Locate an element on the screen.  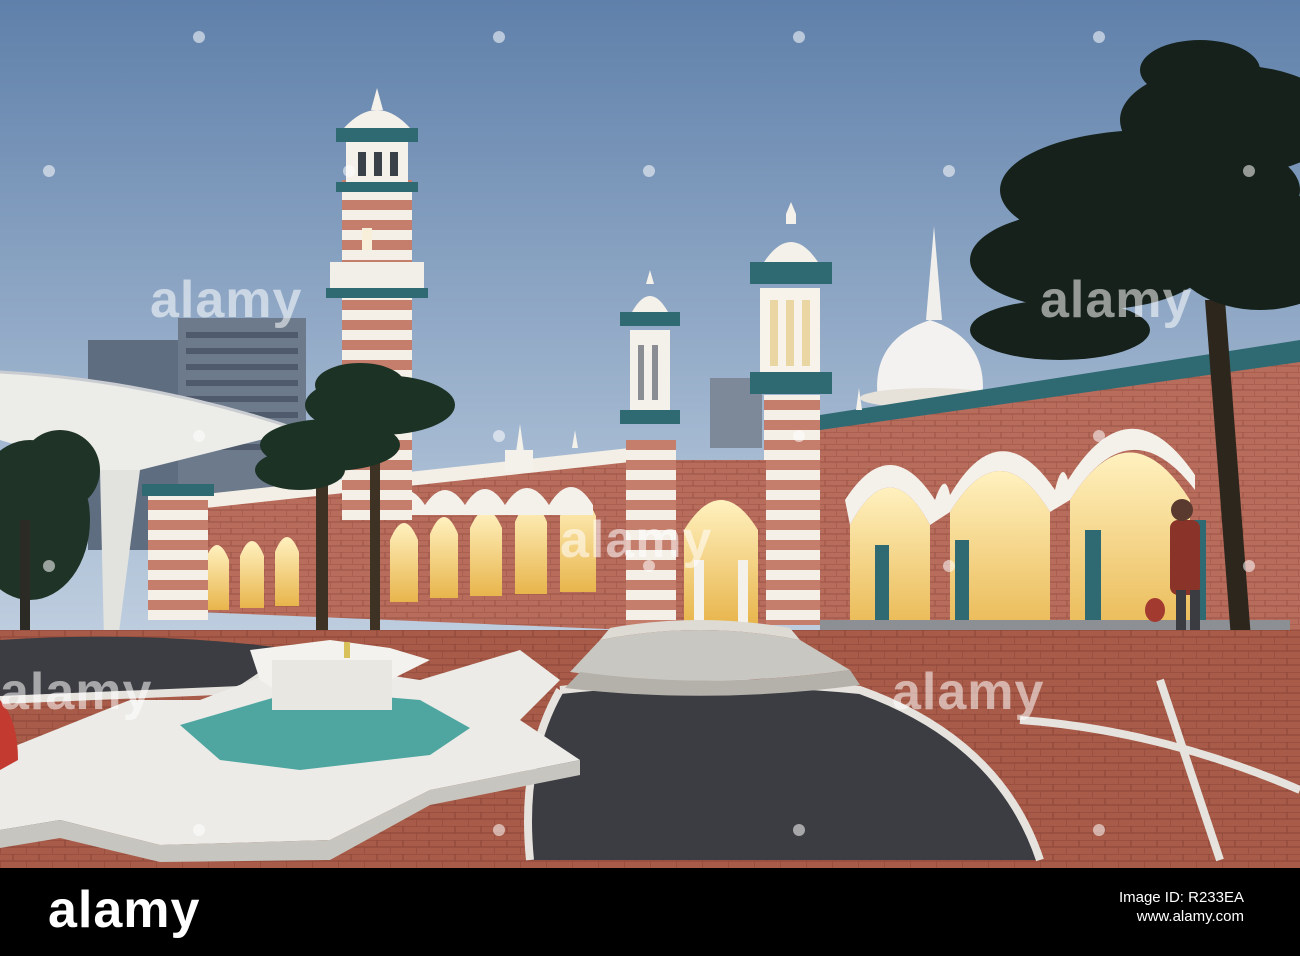
middle-minaret is located at coordinates (650, 450).